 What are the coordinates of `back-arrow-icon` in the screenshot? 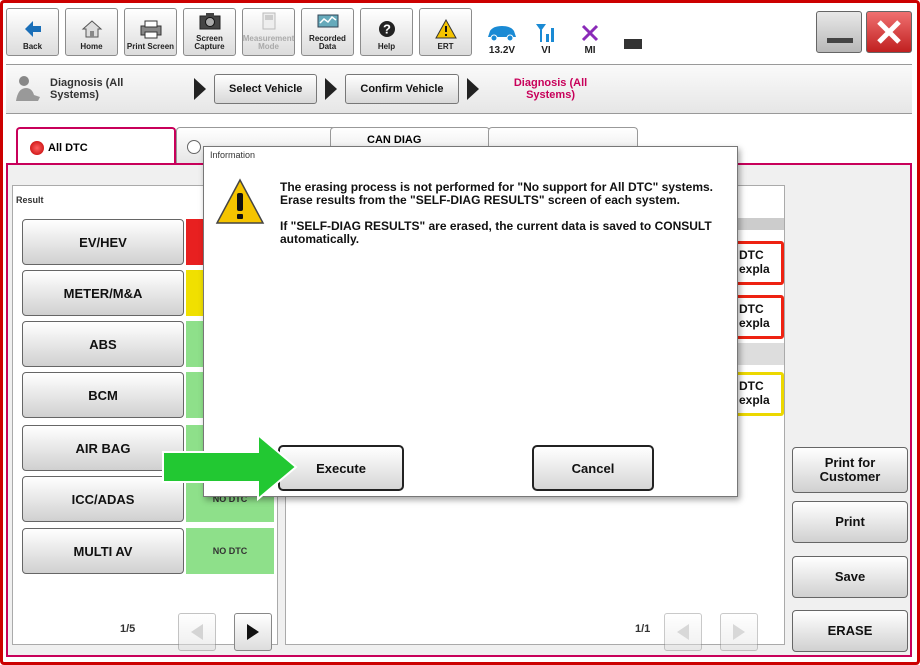 It's located at (33, 29).